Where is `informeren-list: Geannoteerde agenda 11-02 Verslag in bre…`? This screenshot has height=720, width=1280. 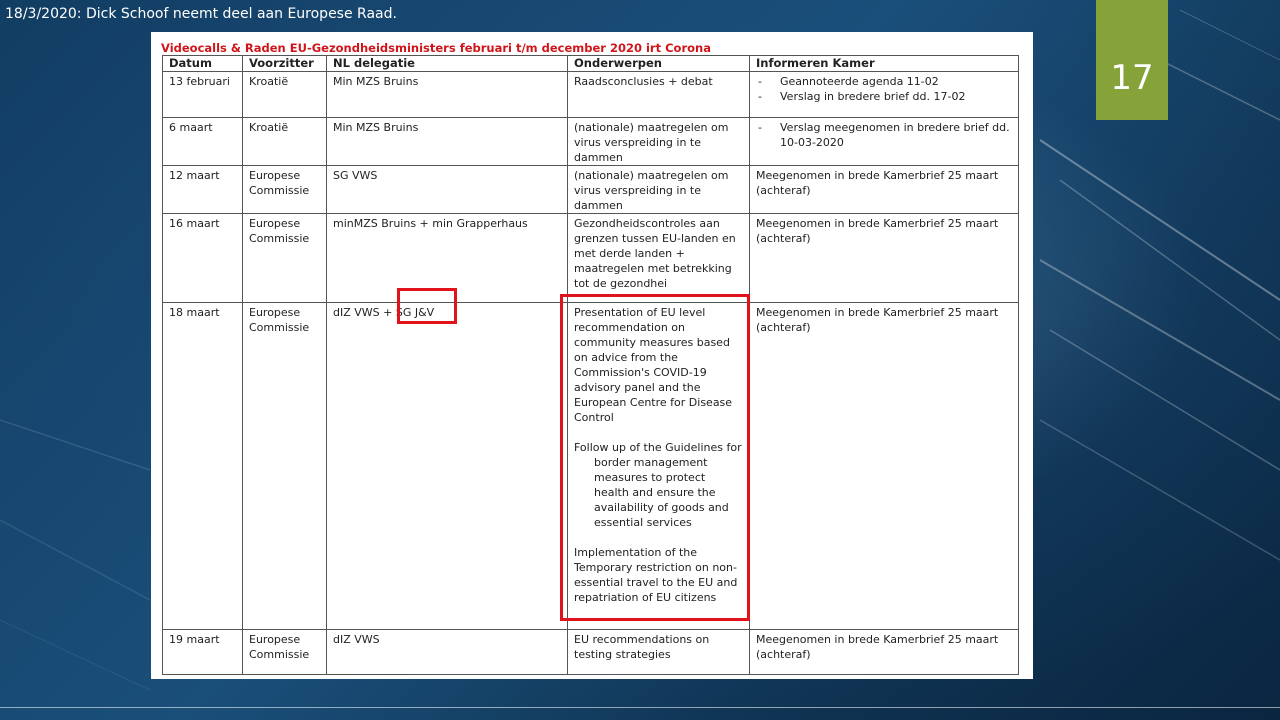
informeren-list: Geannoteerde agenda 11-02 Verslag in bre… is located at coordinates (884, 89).